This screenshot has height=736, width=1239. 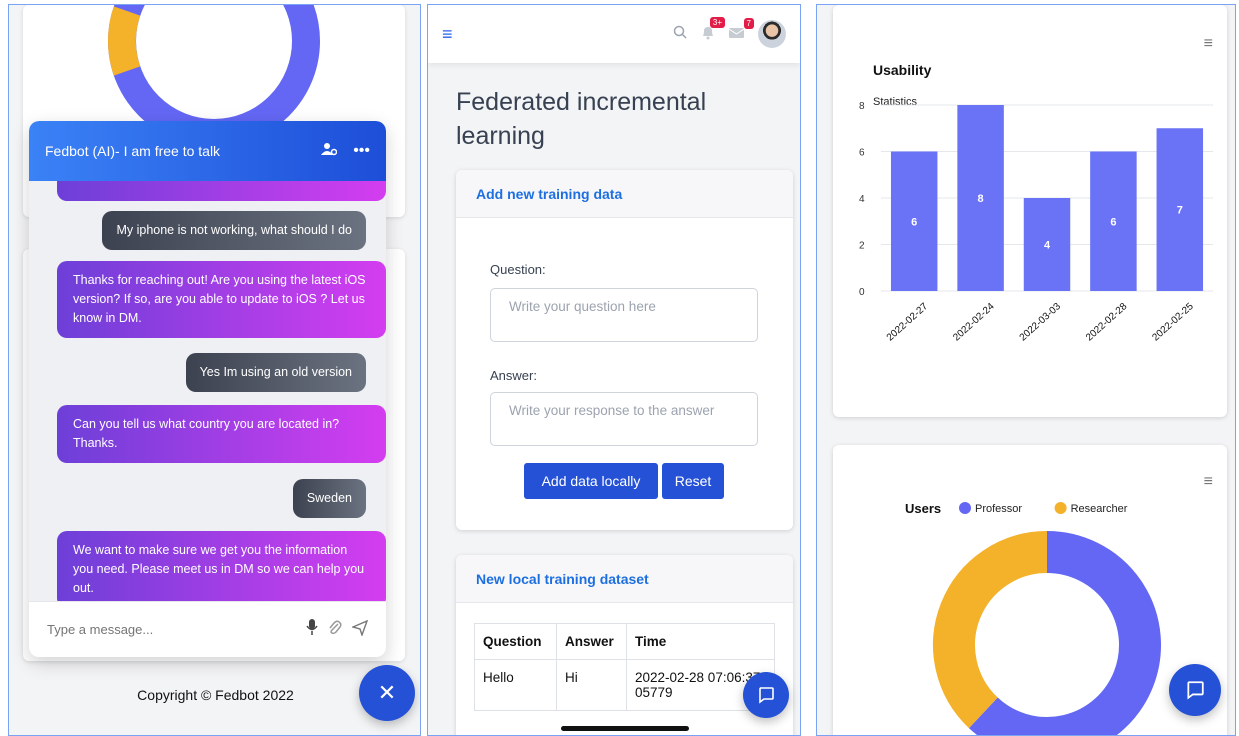 What do you see at coordinates (1107, 322) in the screenshot?
I see `x-tick-label: 2022-02-28` at bounding box center [1107, 322].